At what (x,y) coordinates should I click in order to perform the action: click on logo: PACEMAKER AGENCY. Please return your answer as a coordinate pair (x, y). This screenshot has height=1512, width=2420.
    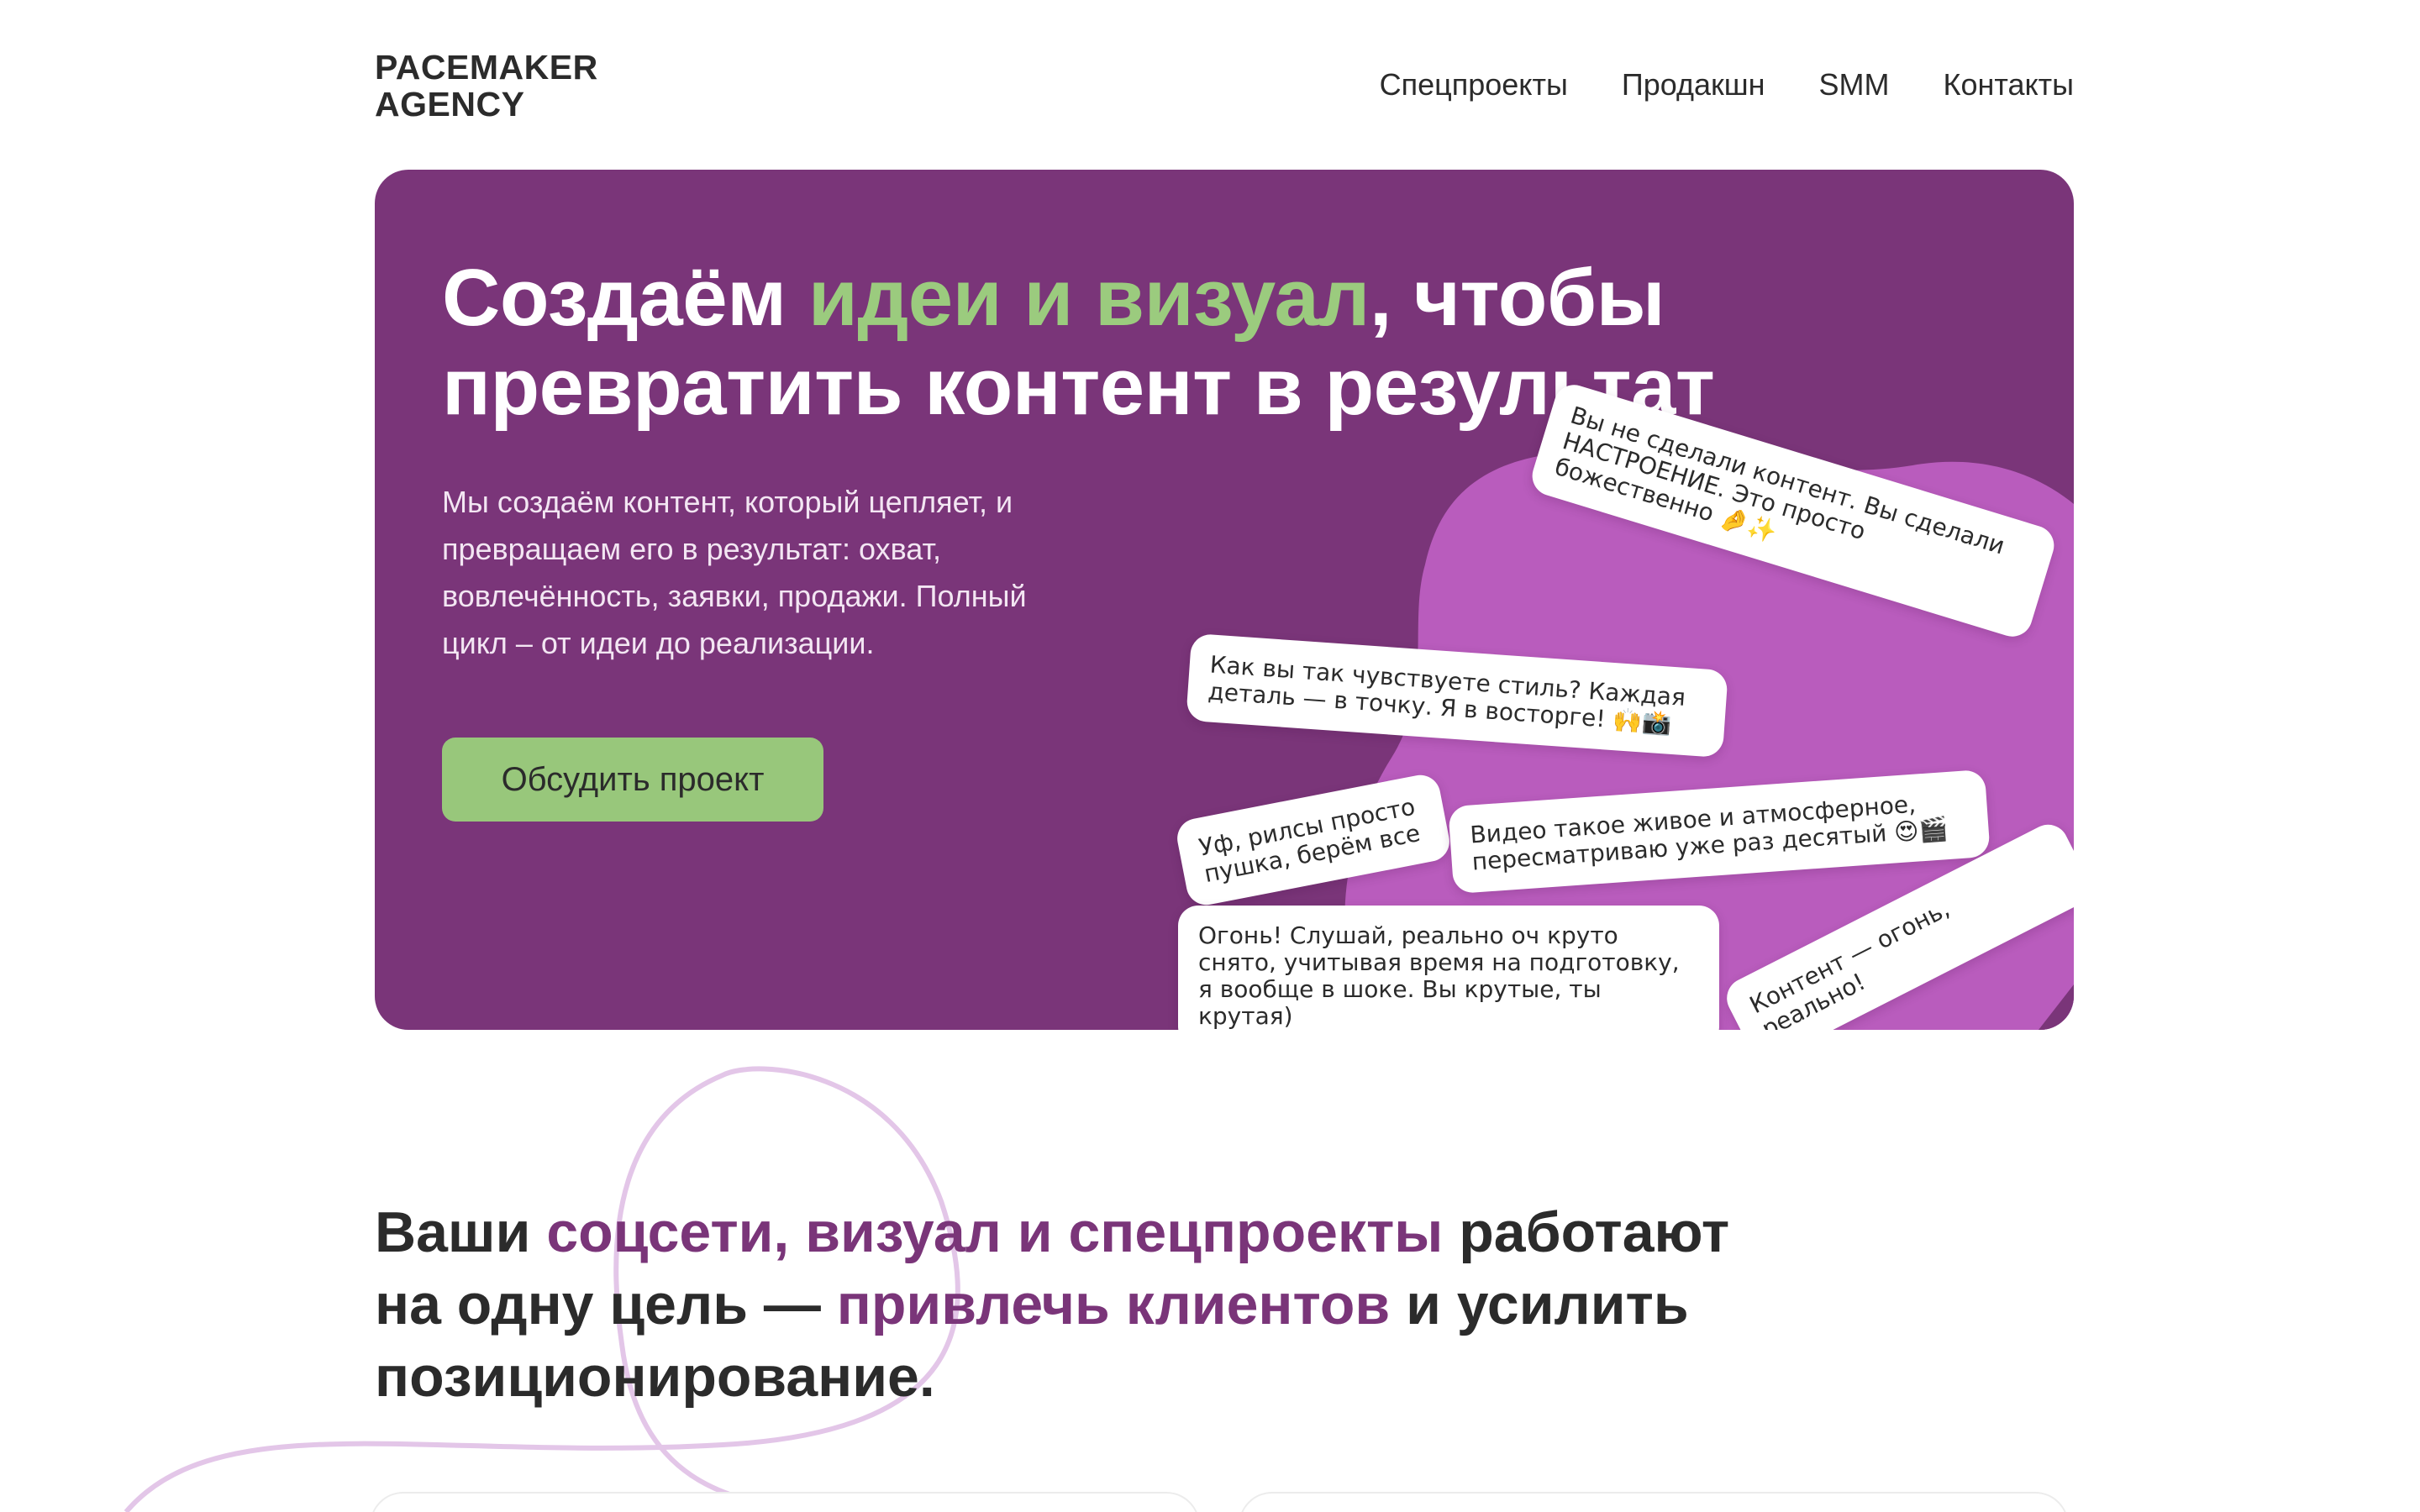
    Looking at the image, I should click on (486, 86).